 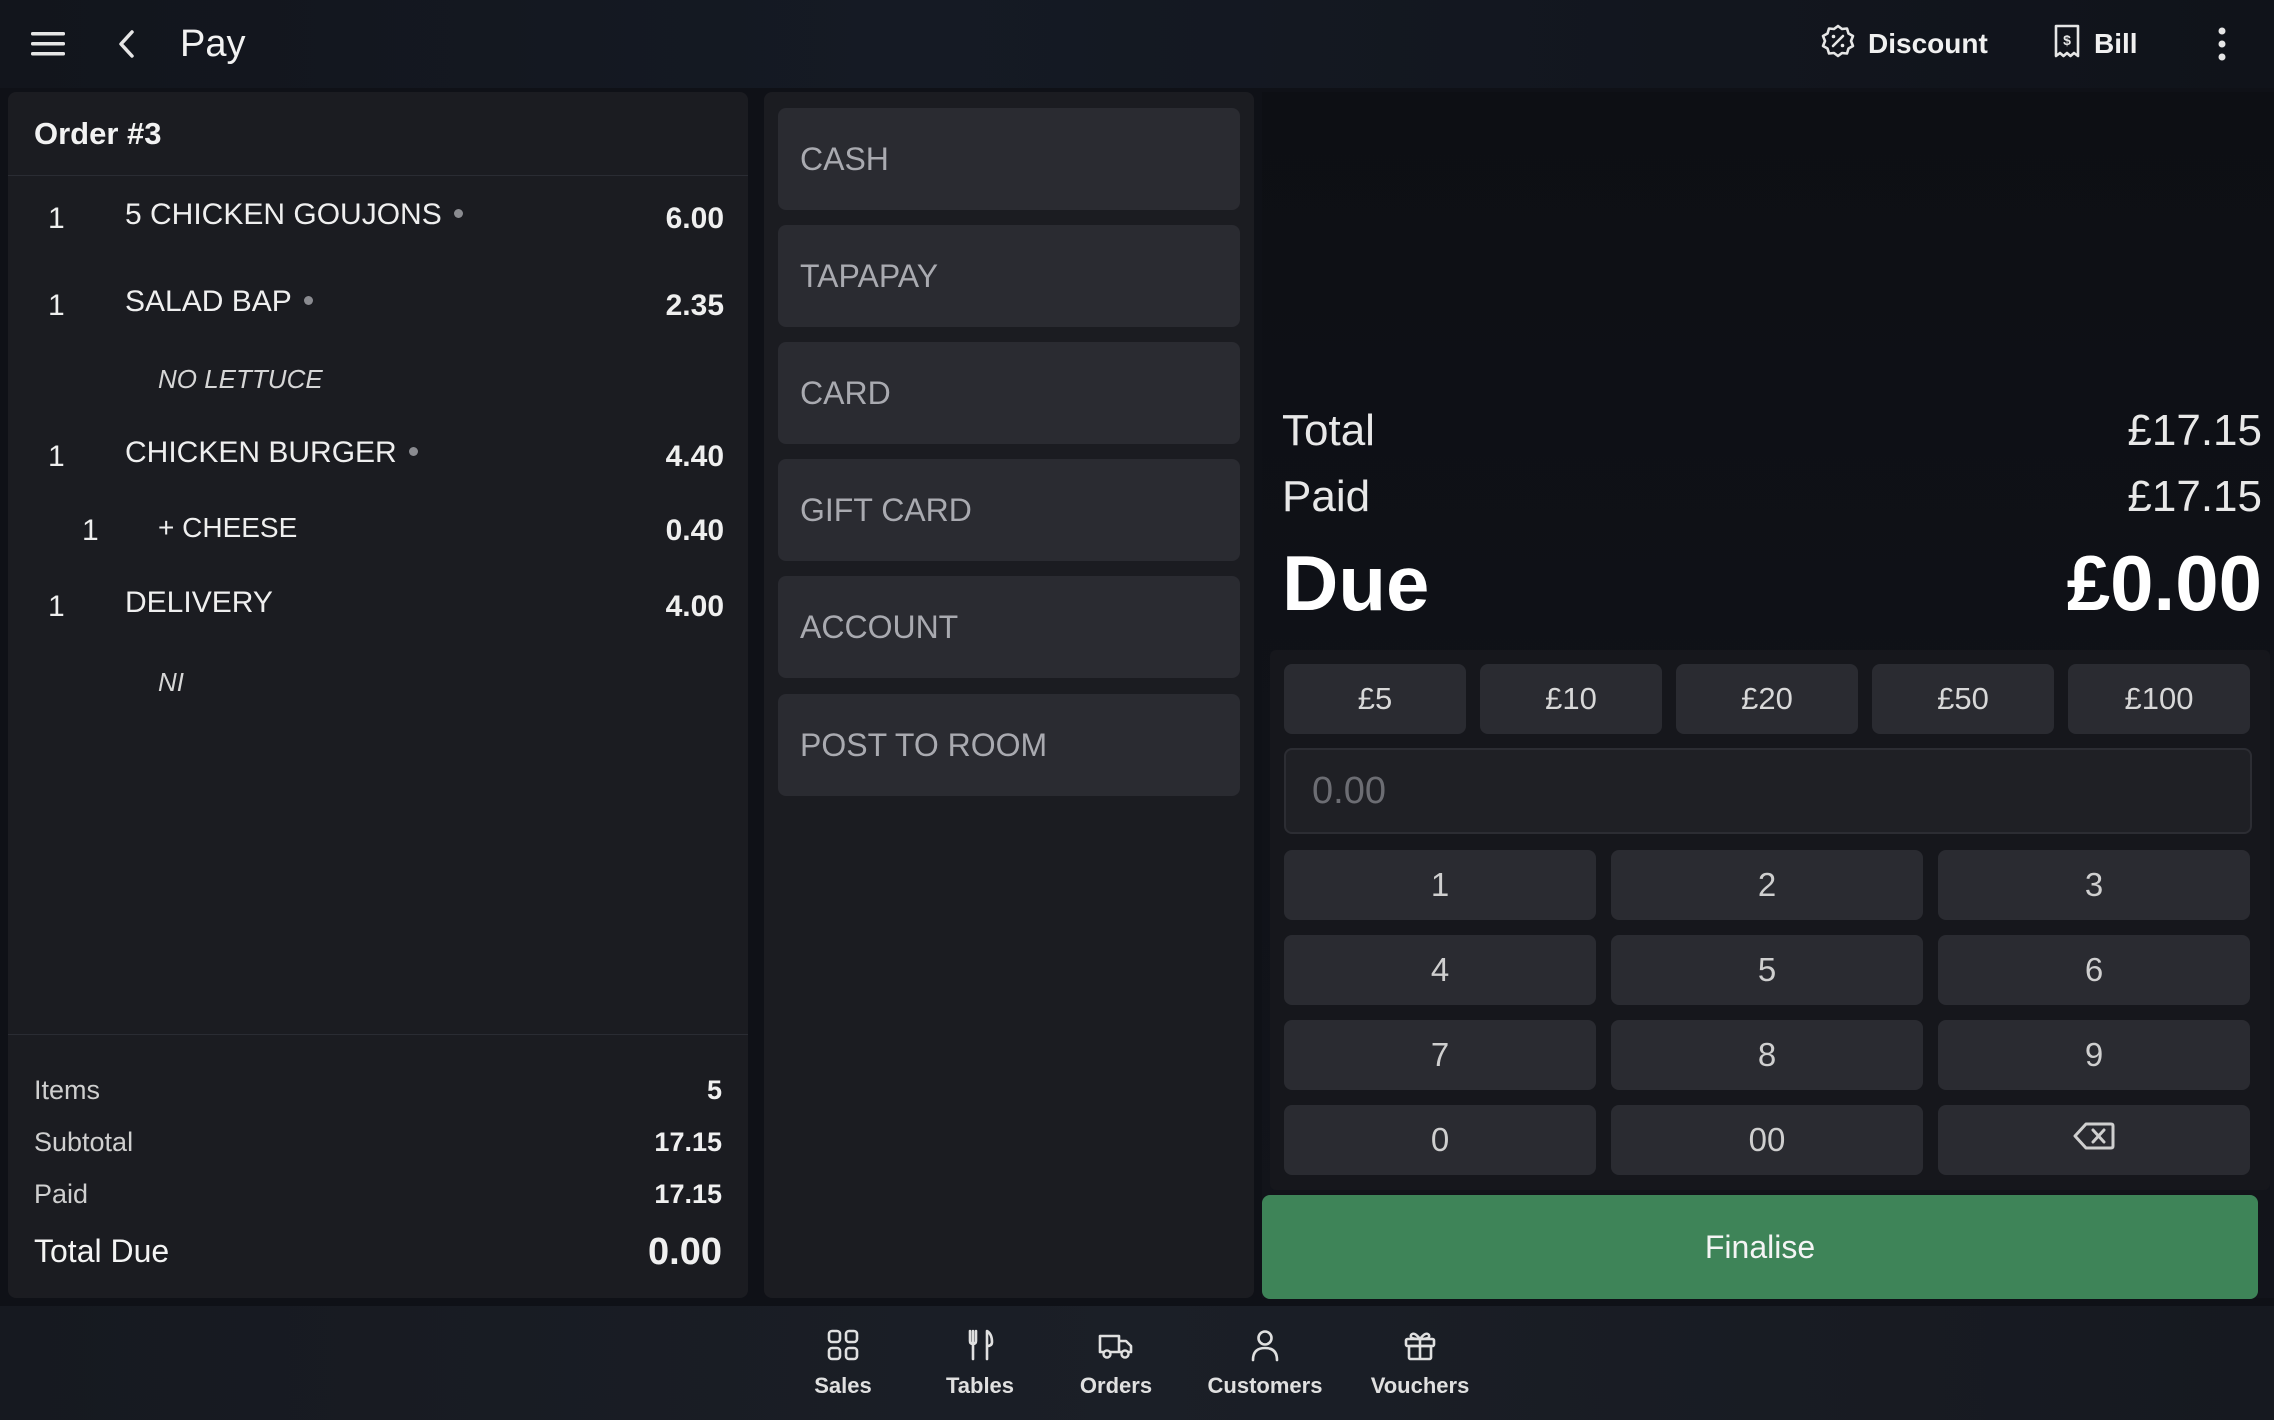 What do you see at coordinates (378, 1142) in the screenshot?
I see `subtotal-row: Subtotal 17.15` at bounding box center [378, 1142].